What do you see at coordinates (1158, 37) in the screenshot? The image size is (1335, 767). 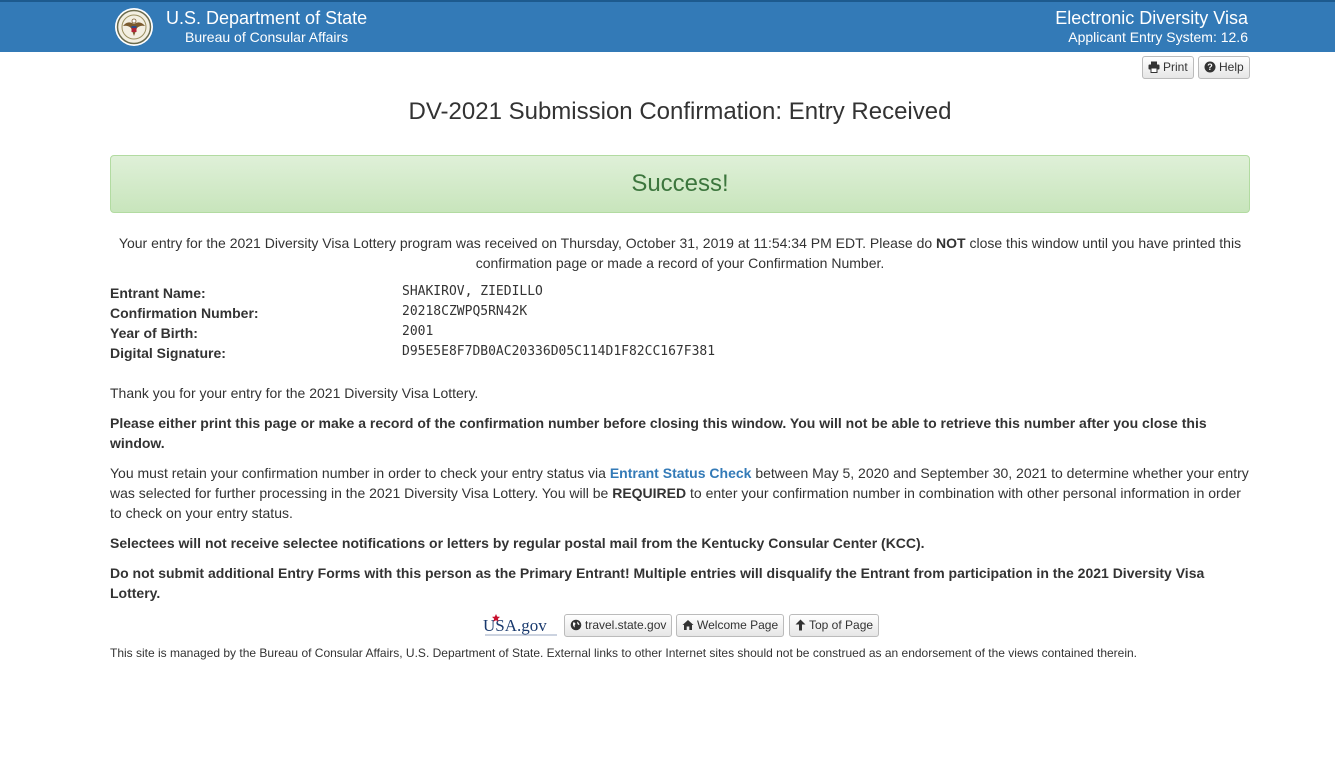 I see `system-version: Applicant Entry System: 12.6` at bounding box center [1158, 37].